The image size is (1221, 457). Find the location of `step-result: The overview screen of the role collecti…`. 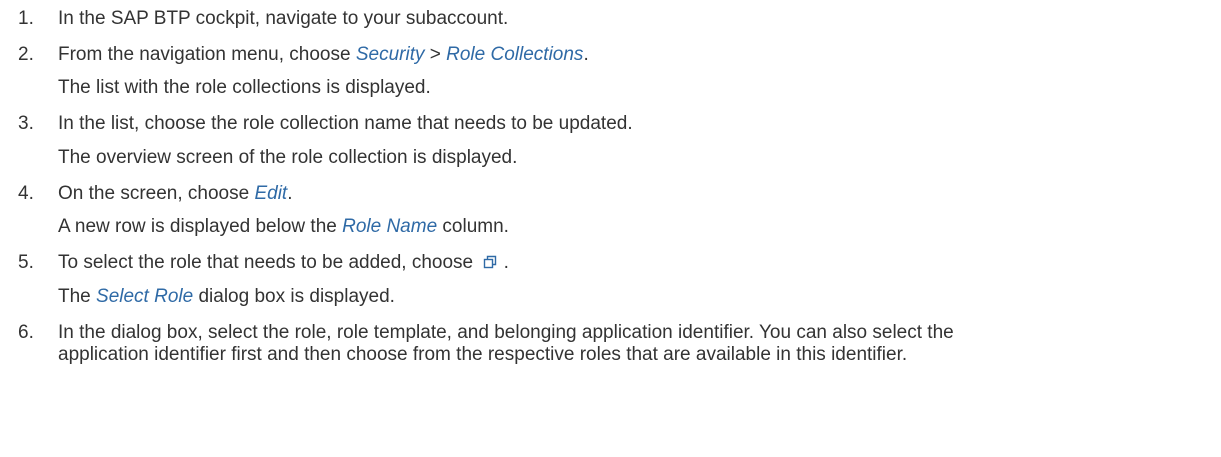

step-result: The overview screen of the role collecti… is located at coordinates (288, 157).